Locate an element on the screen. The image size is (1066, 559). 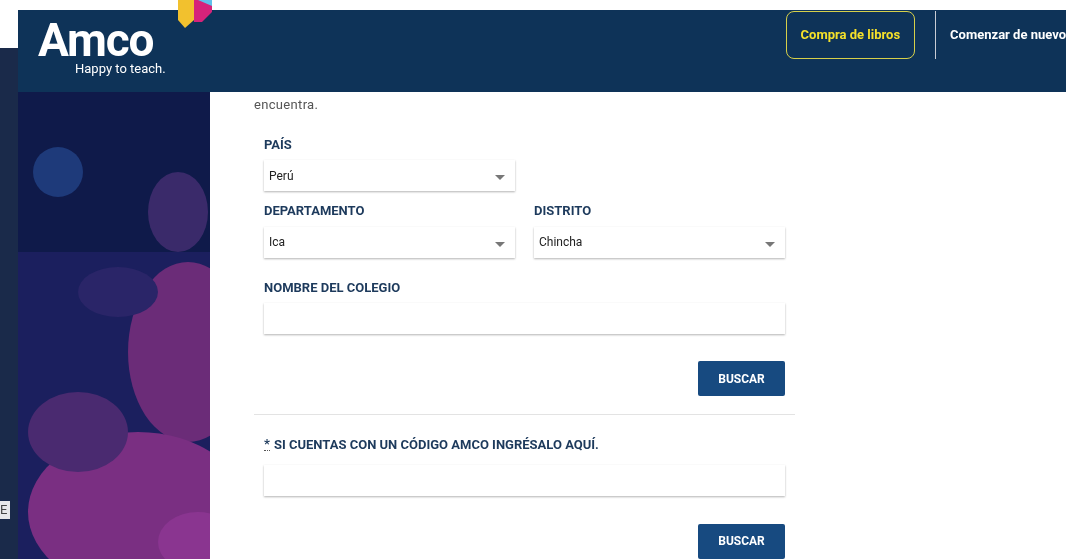
field-label: NOMBRE DEL COLEGIO is located at coordinates (333, 287).